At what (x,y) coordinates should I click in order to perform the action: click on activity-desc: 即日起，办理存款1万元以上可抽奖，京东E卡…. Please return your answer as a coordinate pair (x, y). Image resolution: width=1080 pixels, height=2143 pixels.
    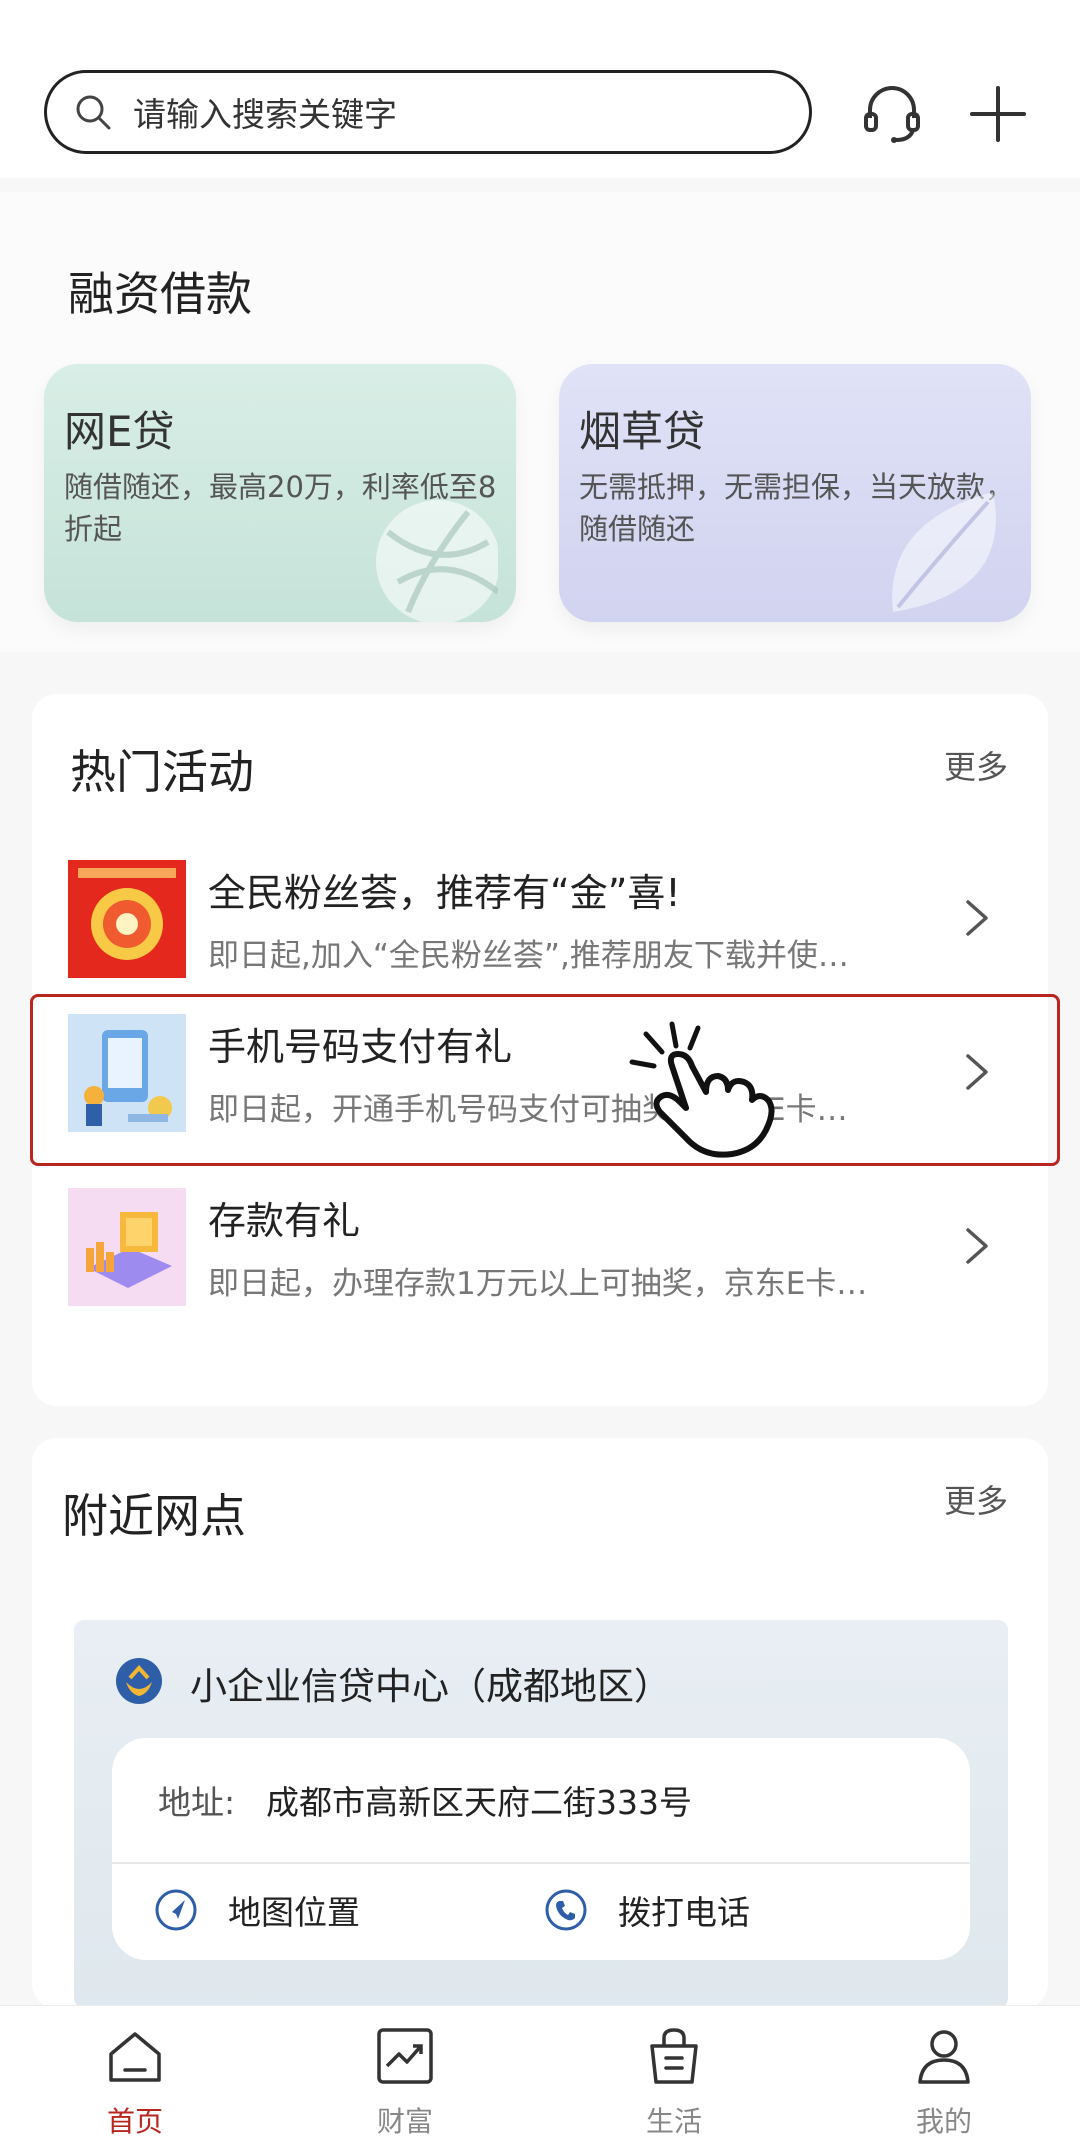
    Looking at the image, I should click on (538, 1284).